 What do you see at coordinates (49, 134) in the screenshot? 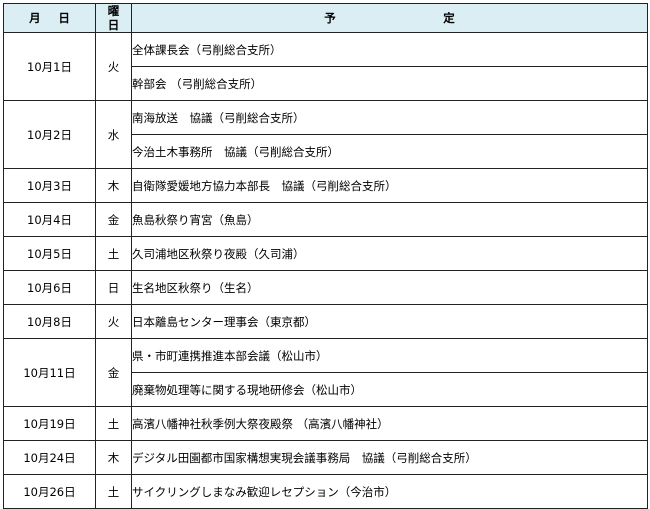
I see `date-cell: 10月2日` at bounding box center [49, 134].